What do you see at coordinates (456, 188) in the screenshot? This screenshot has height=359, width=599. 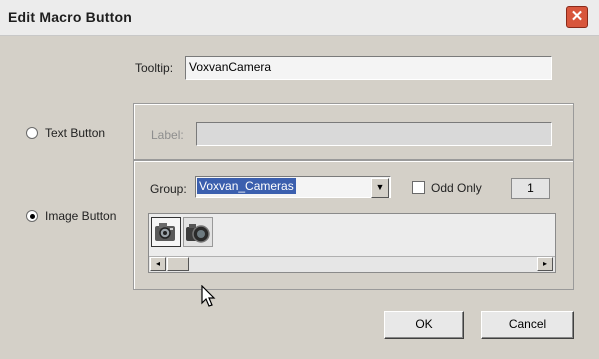 I see `odd-only-label: Odd Only` at bounding box center [456, 188].